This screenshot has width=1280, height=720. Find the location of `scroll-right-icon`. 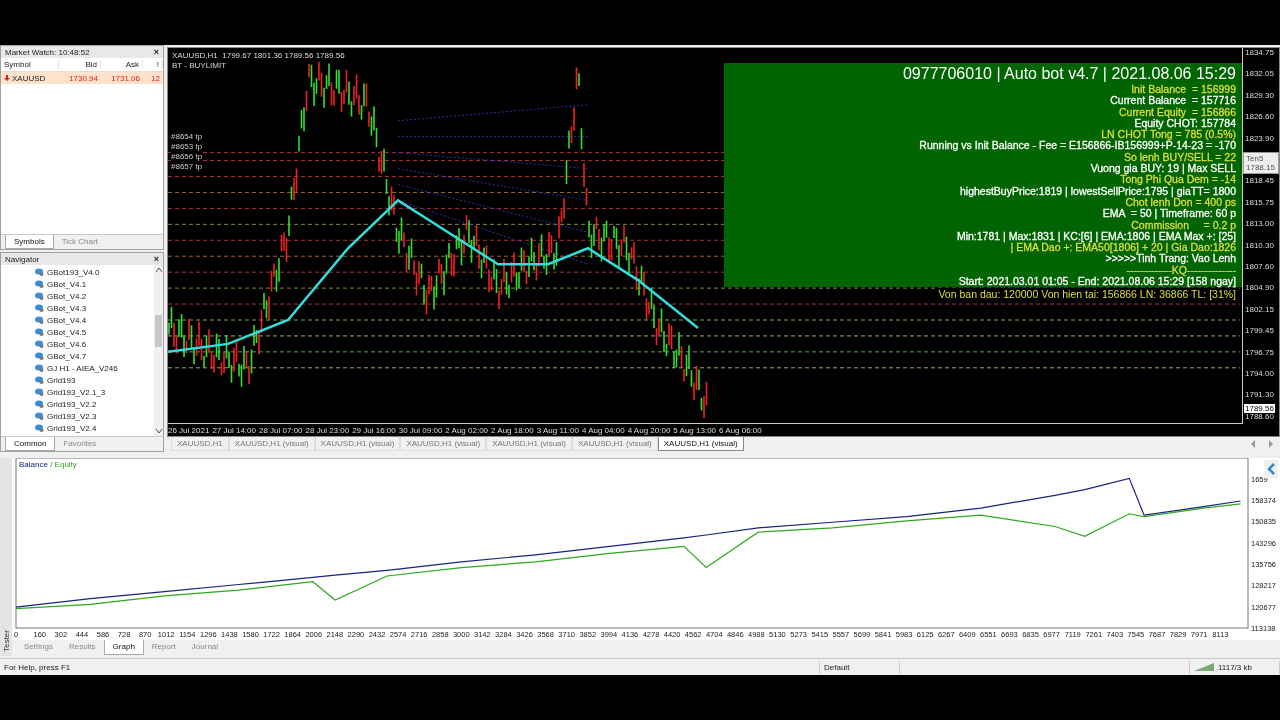

scroll-right-icon is located at coordinates (1271, 444).